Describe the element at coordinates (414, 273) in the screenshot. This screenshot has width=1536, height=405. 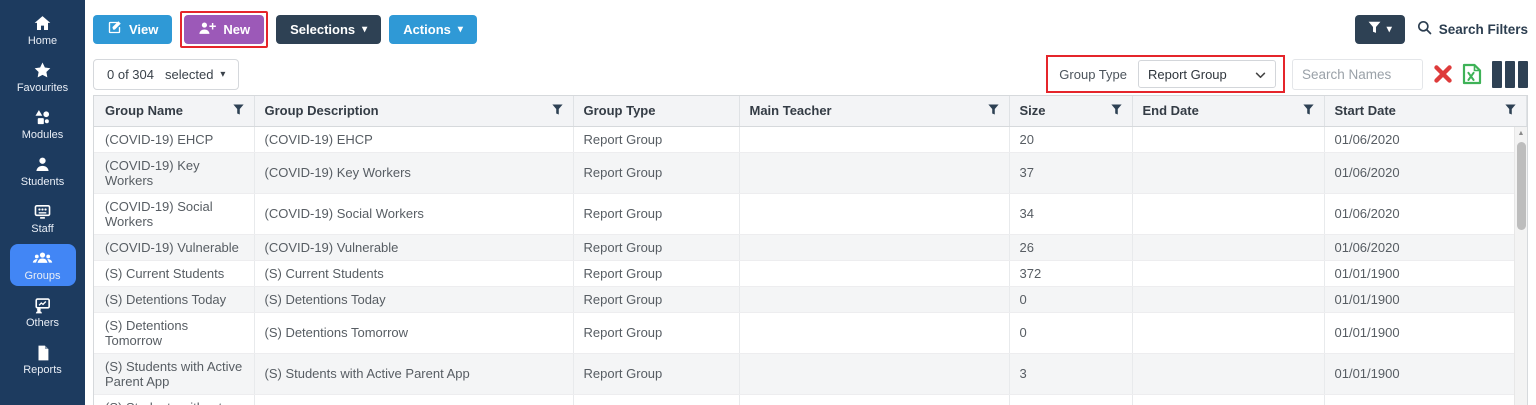
I see `cell-description: (S) Current Students` at that location.